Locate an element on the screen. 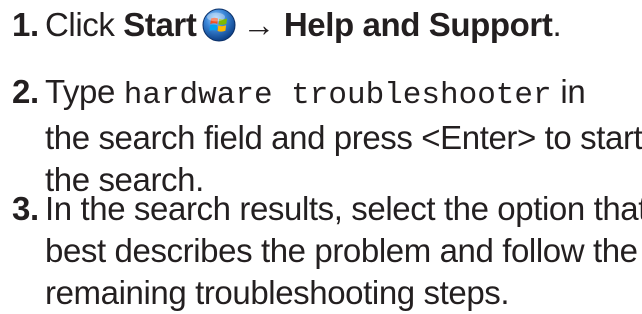 This screenshot has height=314, width=642. step-1-line: Click Start → Help and Support. is located at coordinates (343, 25).